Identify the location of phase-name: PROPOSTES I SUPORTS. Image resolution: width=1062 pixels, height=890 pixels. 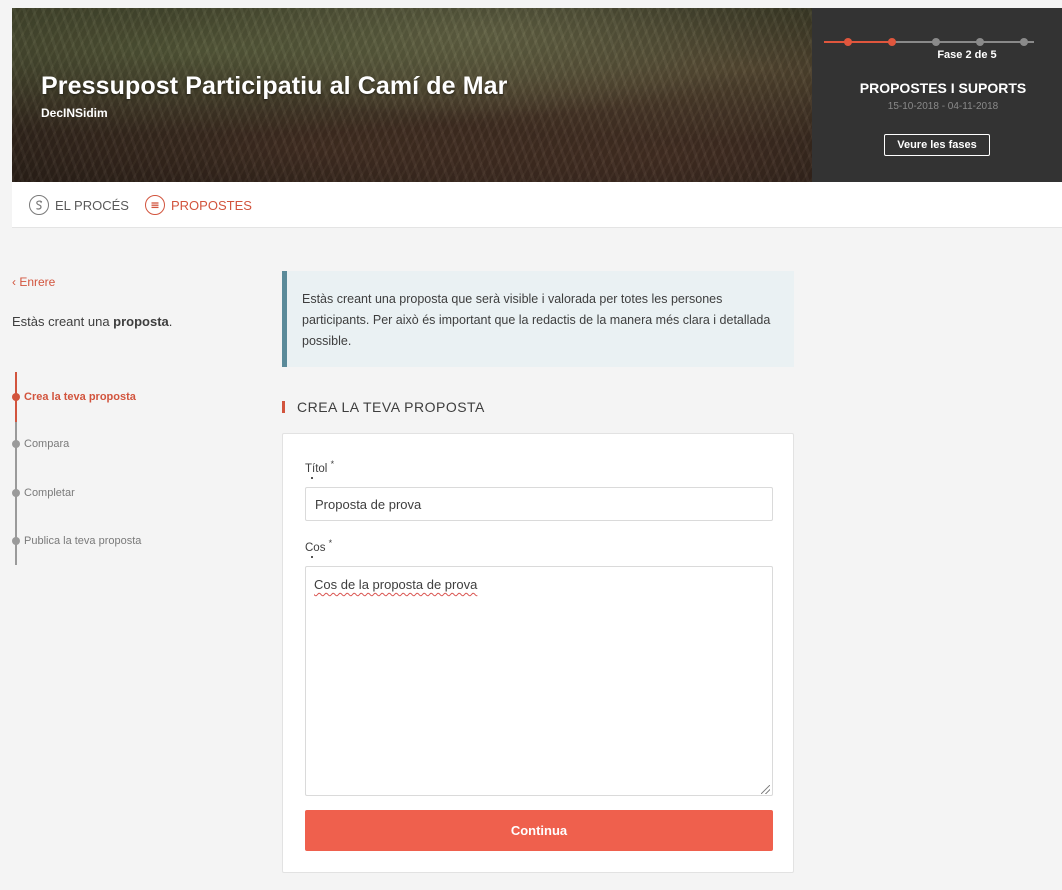
(943, 88).